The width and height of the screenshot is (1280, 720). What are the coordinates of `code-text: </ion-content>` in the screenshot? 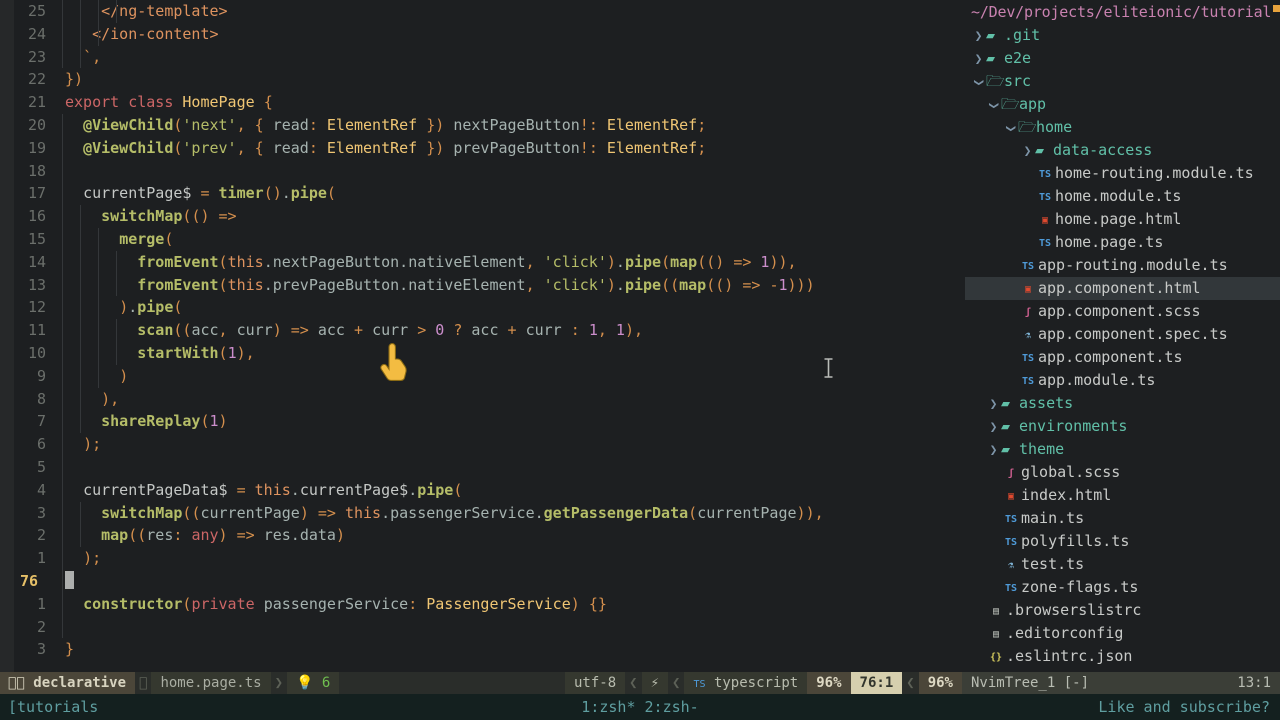 It's located at (132, 34).